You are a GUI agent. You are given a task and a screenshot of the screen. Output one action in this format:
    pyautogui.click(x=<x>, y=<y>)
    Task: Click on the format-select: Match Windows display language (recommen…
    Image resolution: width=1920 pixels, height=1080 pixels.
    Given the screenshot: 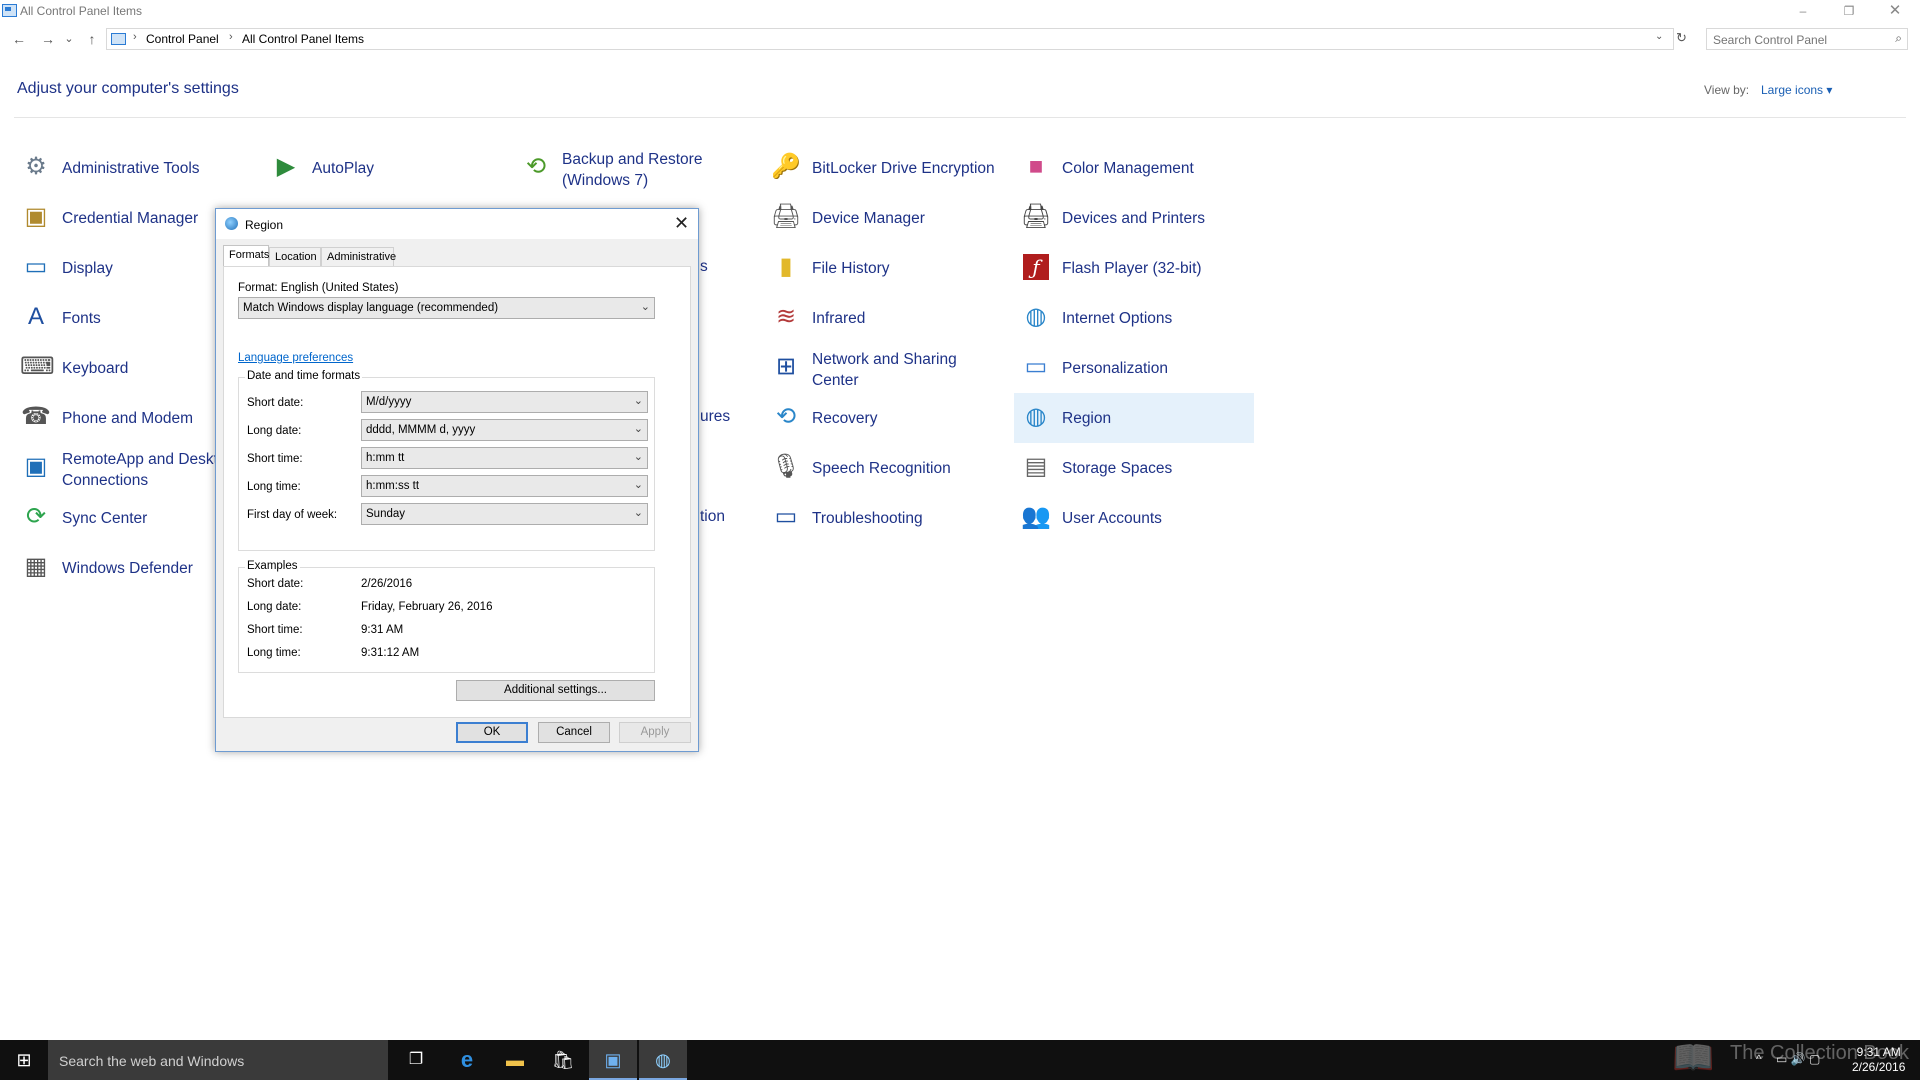 What is the action you would take?
    pyautogui.click(x=446, y=308)
    